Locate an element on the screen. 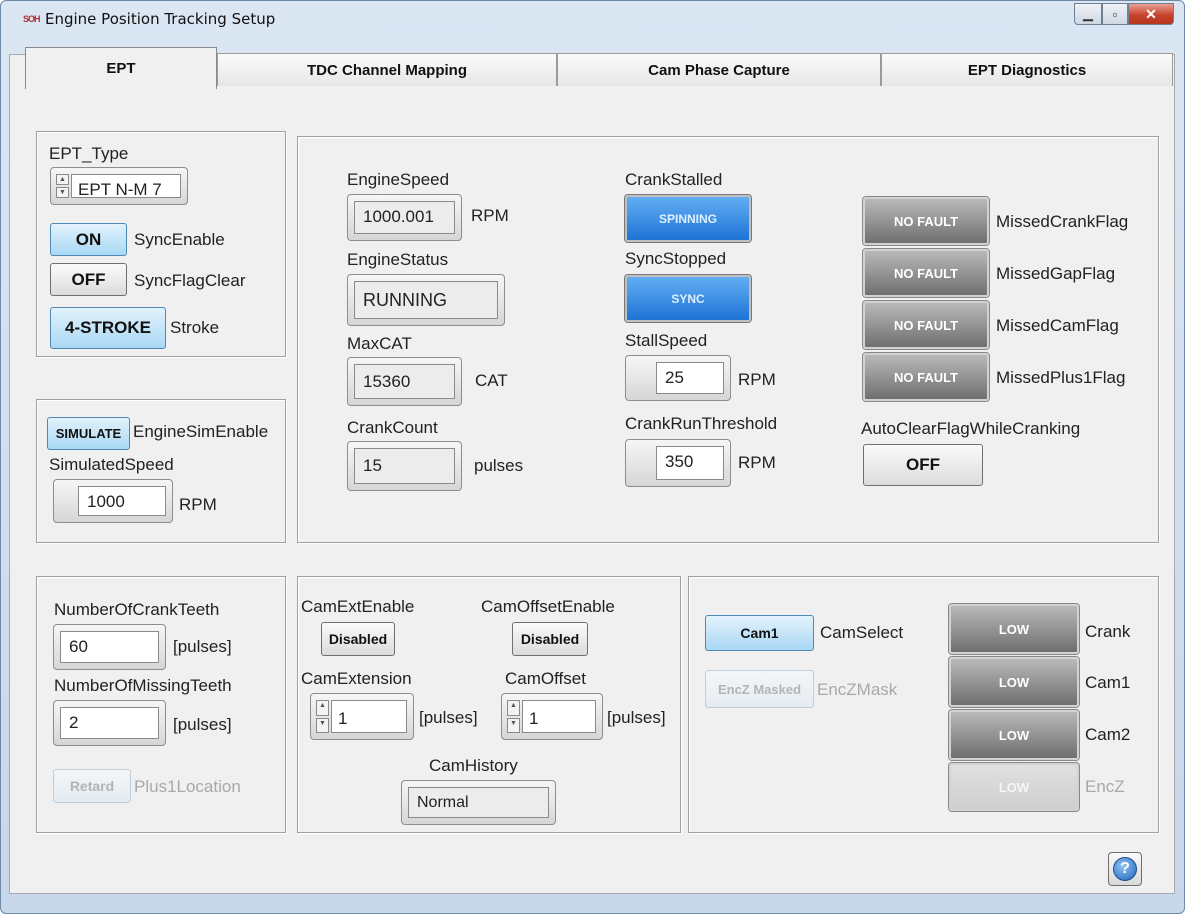  max-cat-display: 15360 is located at coordinates (404, 381).